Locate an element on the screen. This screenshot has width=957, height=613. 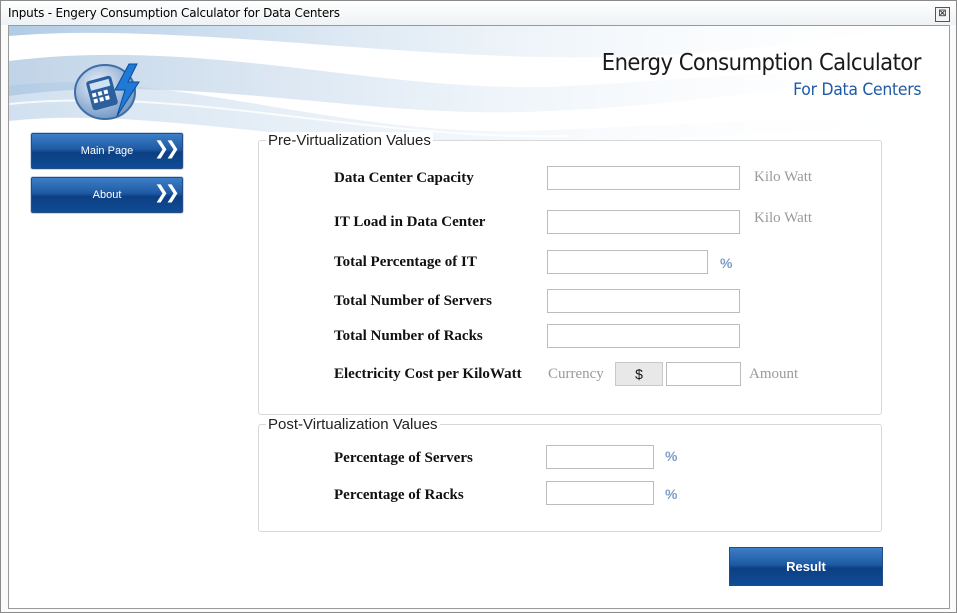
it-load-input is located at coordinates (643, 222).